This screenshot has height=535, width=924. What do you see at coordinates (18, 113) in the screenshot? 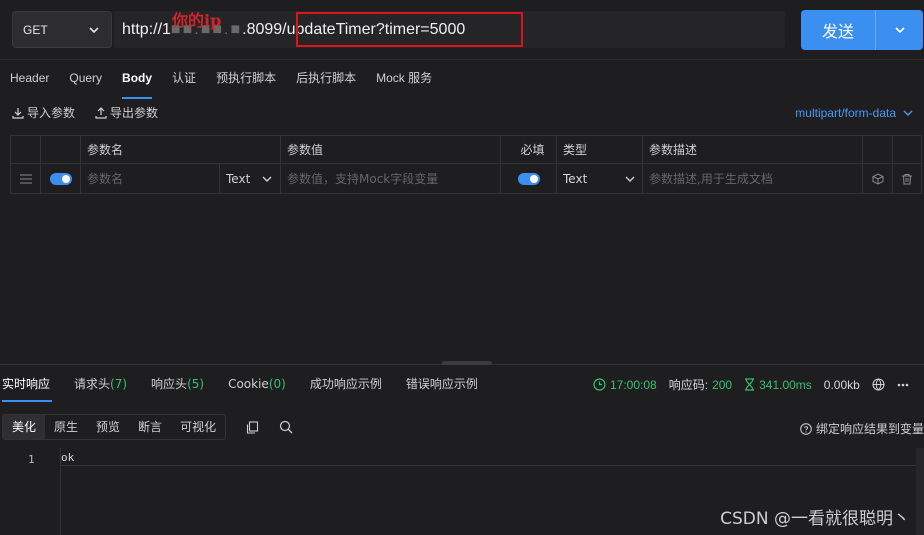
I see `import-icon` at bounding box center [18, 113].